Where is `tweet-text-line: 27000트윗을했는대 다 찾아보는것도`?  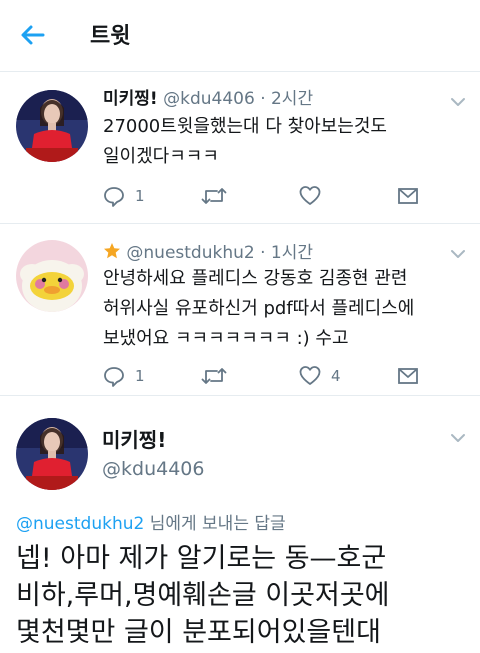
tweet-text-line: 27000트윗을했는대 다 찾아보는것도 is located at coordinates (245, 126).